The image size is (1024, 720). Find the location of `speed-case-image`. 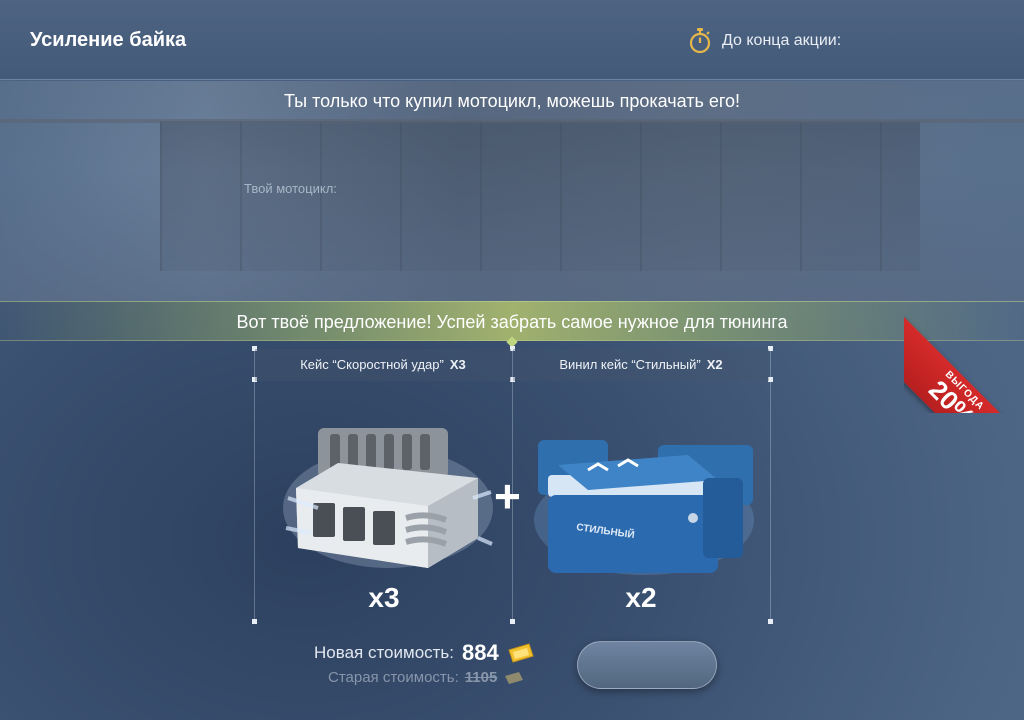

speed-case-image is located at coordinates (388, 498).